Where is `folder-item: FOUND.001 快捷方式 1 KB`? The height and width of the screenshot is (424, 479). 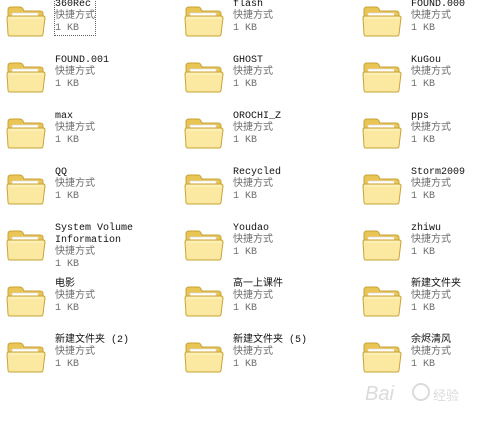
folder-item: FOUND.001 快捷方式 1 KB is located at coordinates (89, 76).